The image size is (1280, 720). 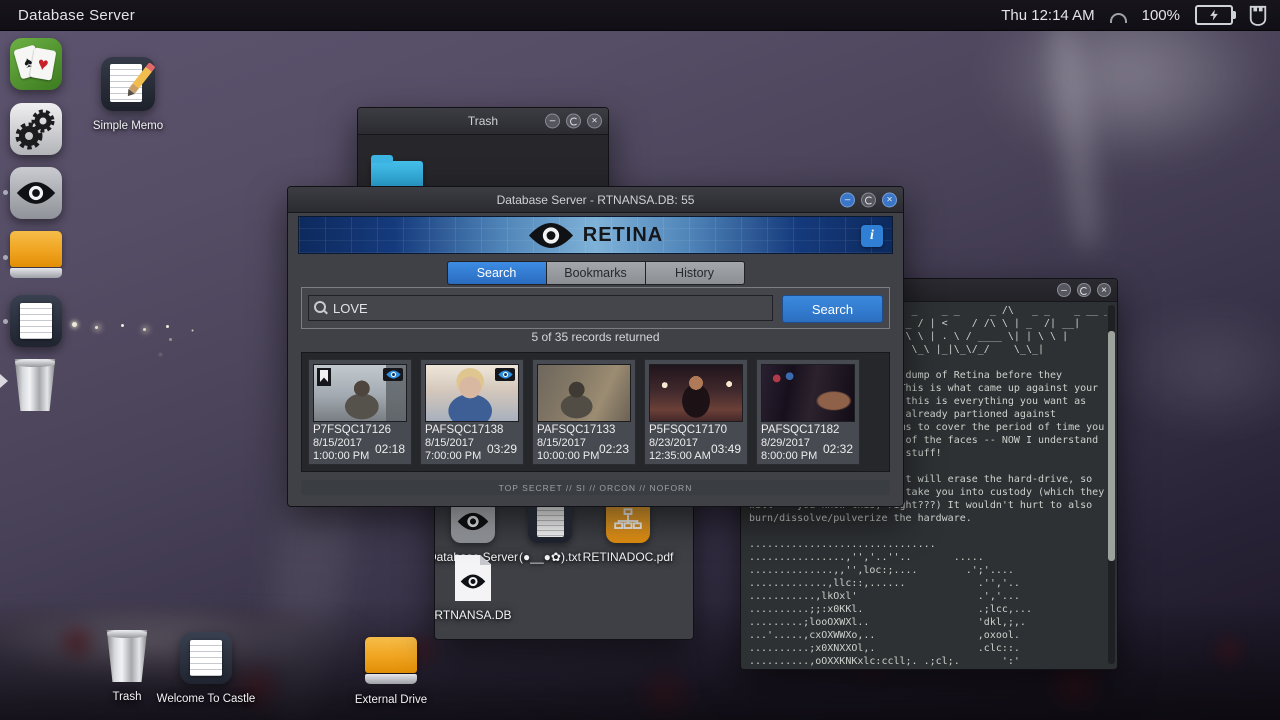 I want to click on record-card: PAFSQC17138 8/15/2017 7:00:00 PM 03:29, so click(x=472, y=412).